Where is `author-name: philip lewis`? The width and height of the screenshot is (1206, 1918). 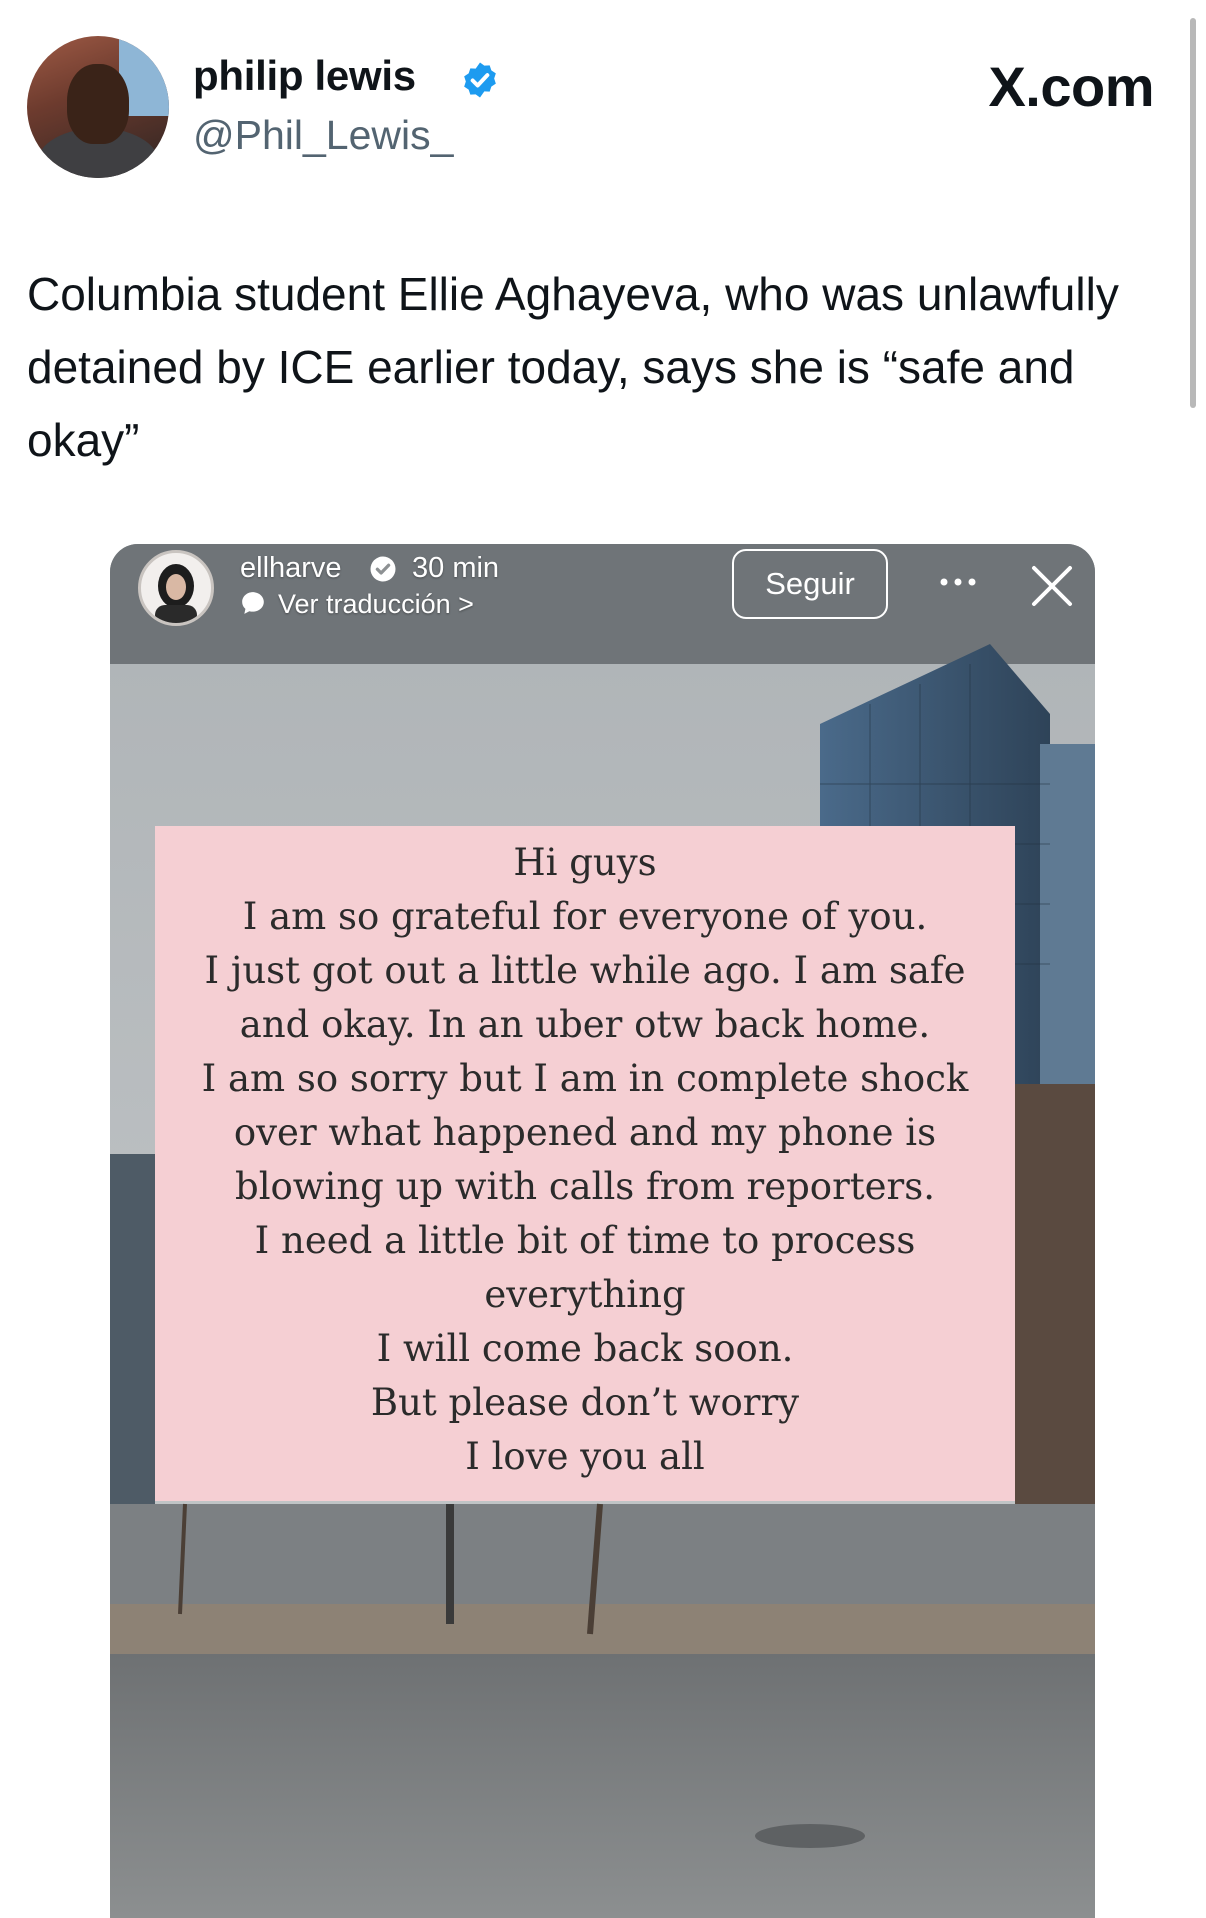
author-name: philip lewis is located at coordinates (304, 76).